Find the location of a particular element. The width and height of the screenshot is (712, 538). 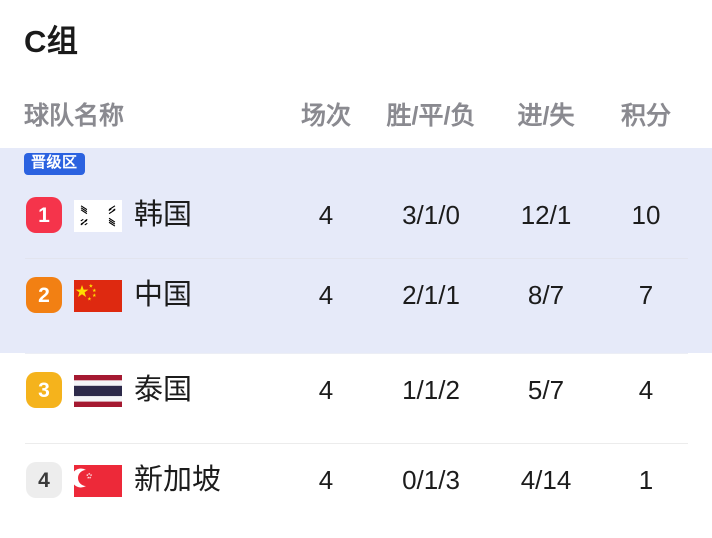

cell-wdl: 2/1/1 is located at coordinates (431, 295).